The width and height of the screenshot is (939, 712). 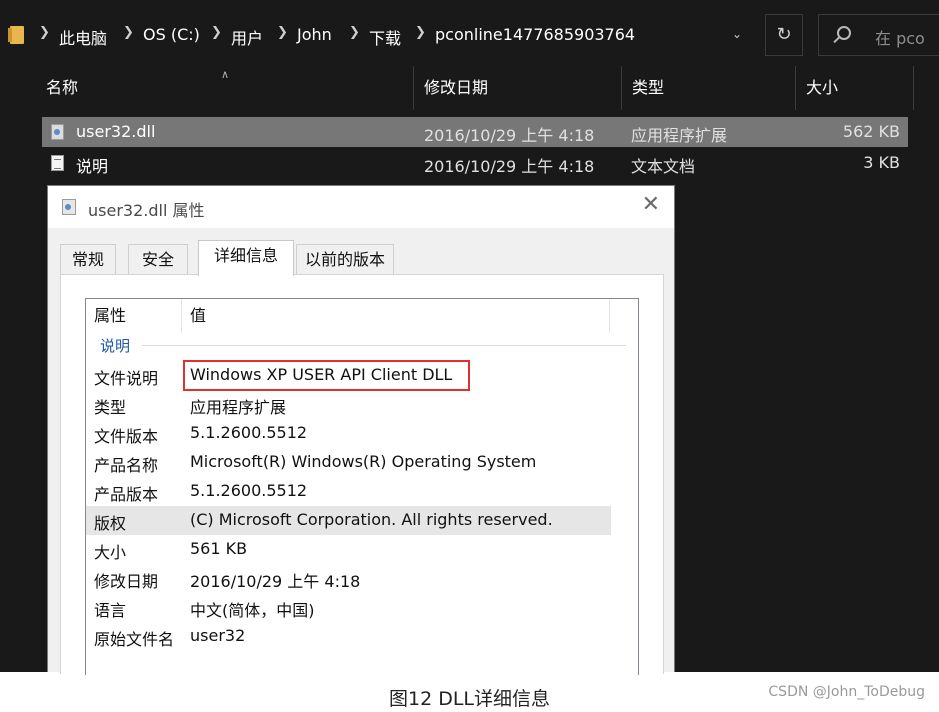 What do you see at coordinates (16, 35) in the screenshot?
I see `folder-icon` at bounding box center [16, 35].